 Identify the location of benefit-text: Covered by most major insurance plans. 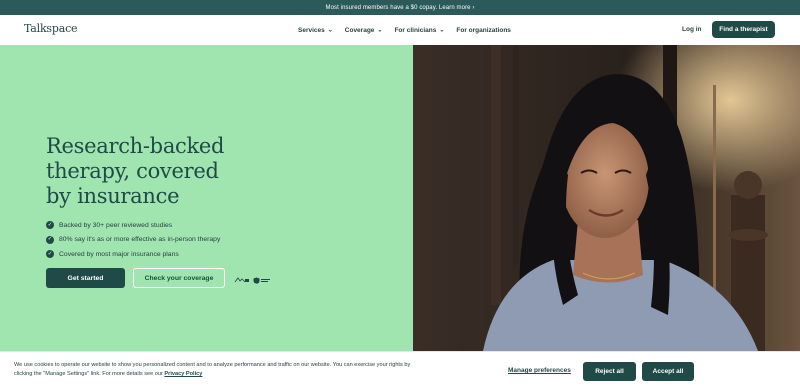
(119, 254).